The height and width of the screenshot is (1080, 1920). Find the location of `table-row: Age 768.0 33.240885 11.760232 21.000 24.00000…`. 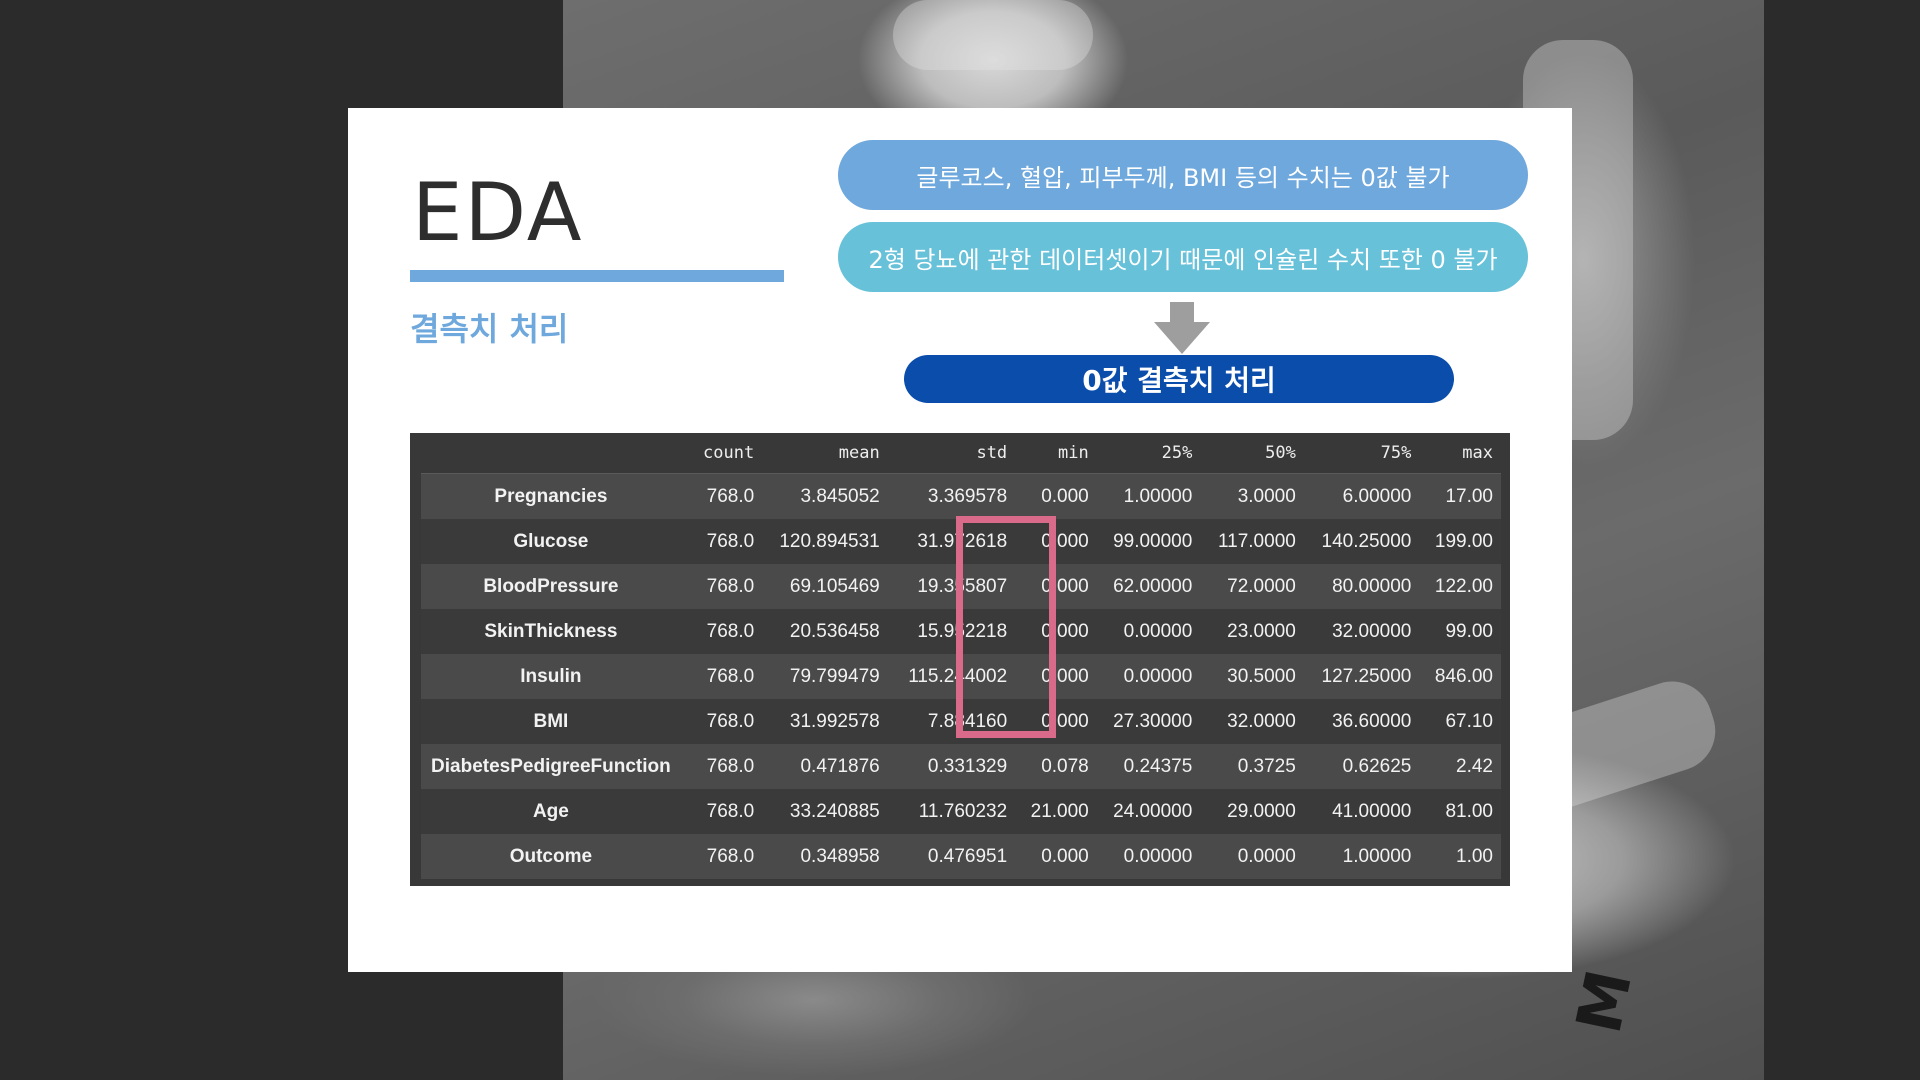

table-row: Age 768.0 33.240885 11.760232 21.000 24.00000… is located at coordinates (961, 811).